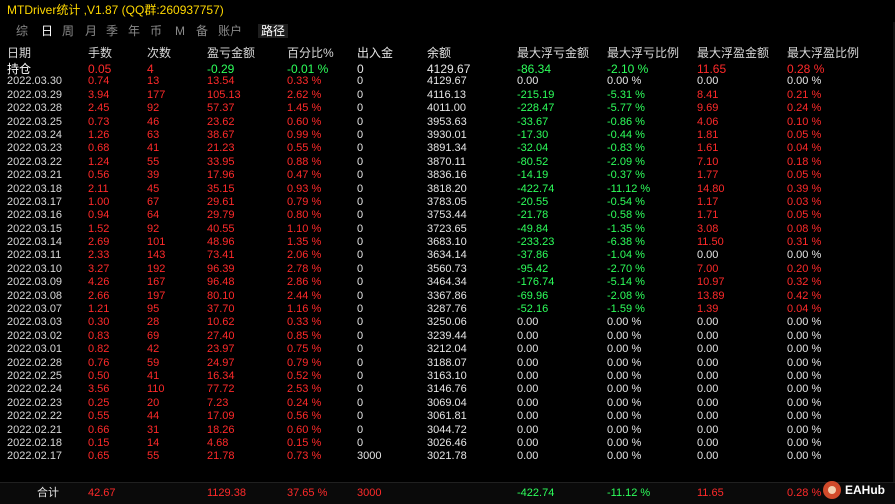  Describe the element at coordinates (99, 442) in the screenshot. I see `cell-lots: 0.15` at that location.